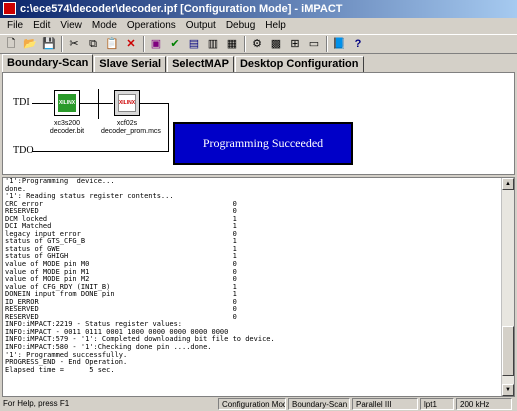 The width and height of the screenshot is (517, 411). I want to click on cable-icon: ⊞, so click(295, 44).